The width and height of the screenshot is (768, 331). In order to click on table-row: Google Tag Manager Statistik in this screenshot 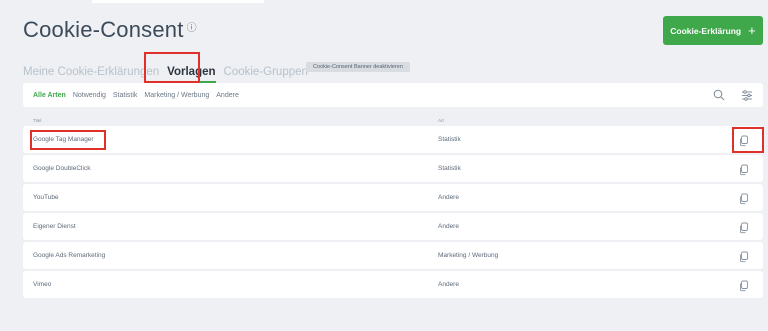, I will do `click(393, 139)`.